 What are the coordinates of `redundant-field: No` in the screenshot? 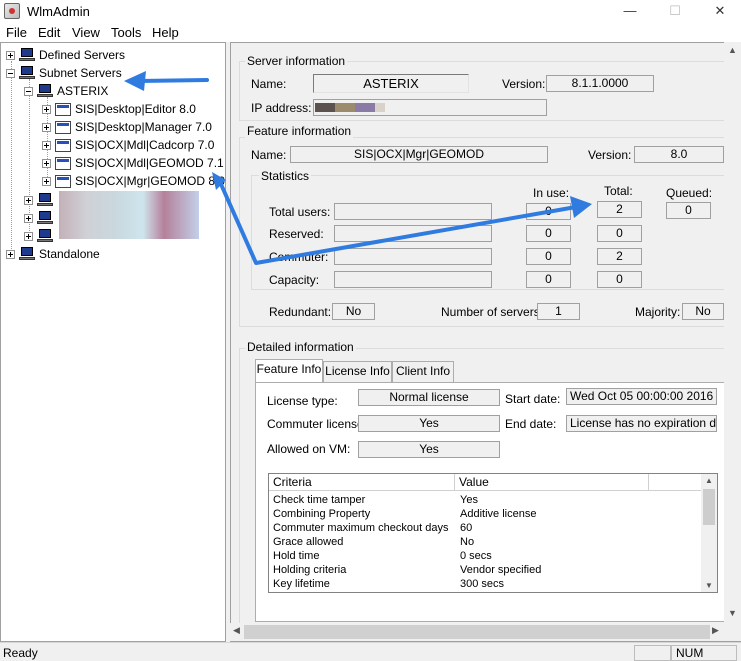 It's located at (353, 311).